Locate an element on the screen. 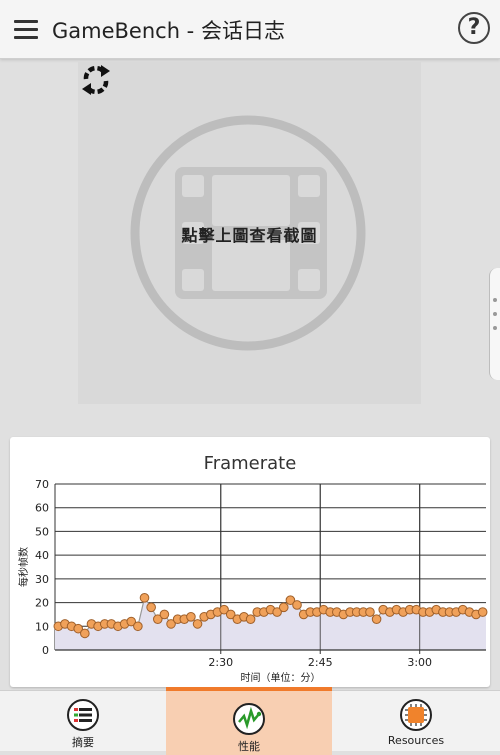 The width and height of the screenshot is (500, 755). cpu-chip-icon is located at coordinates (416, 715).